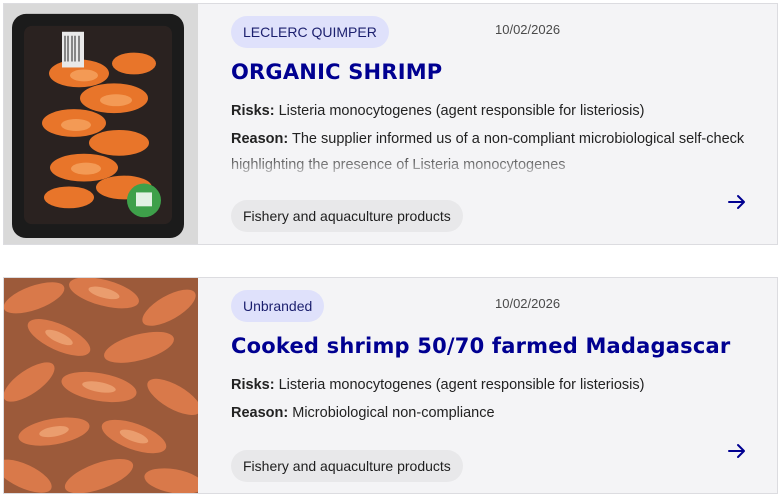 The width and height of the screenshot is (784, 496). Describe the element at coordinates (393, 413) in the screenshot. I see `reason-value: Microbiological non-compliance` at that location.